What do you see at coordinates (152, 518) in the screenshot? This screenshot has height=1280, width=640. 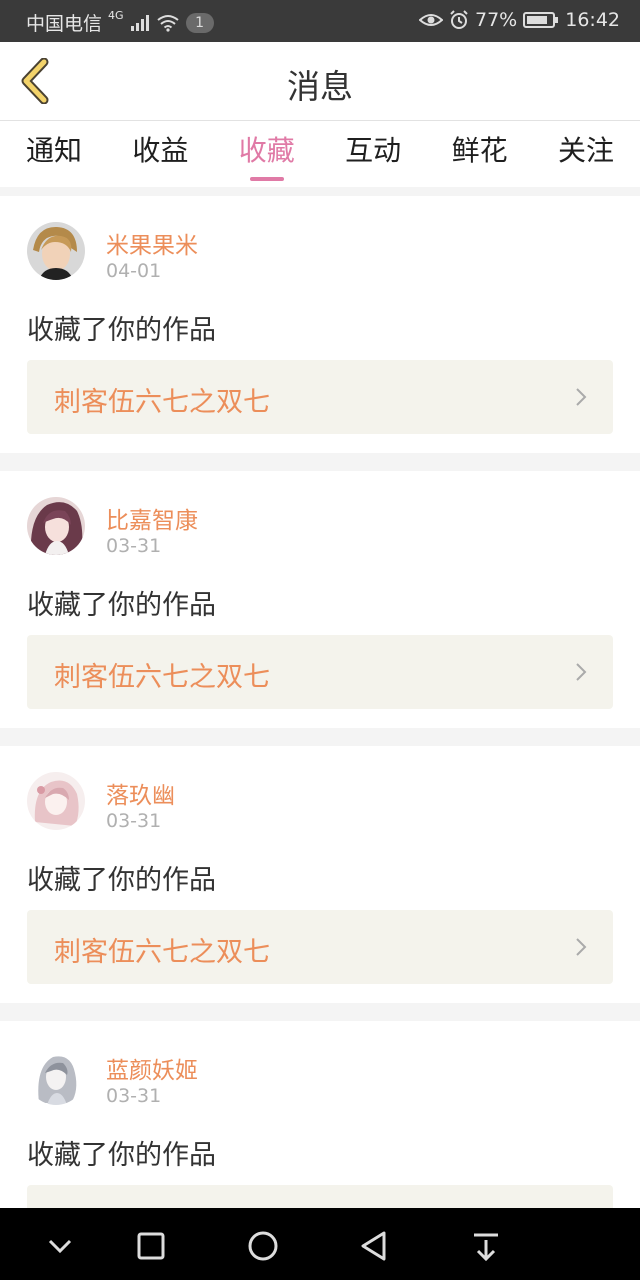 I see `username: 比嘉智康` at bounding box center [152, 518].